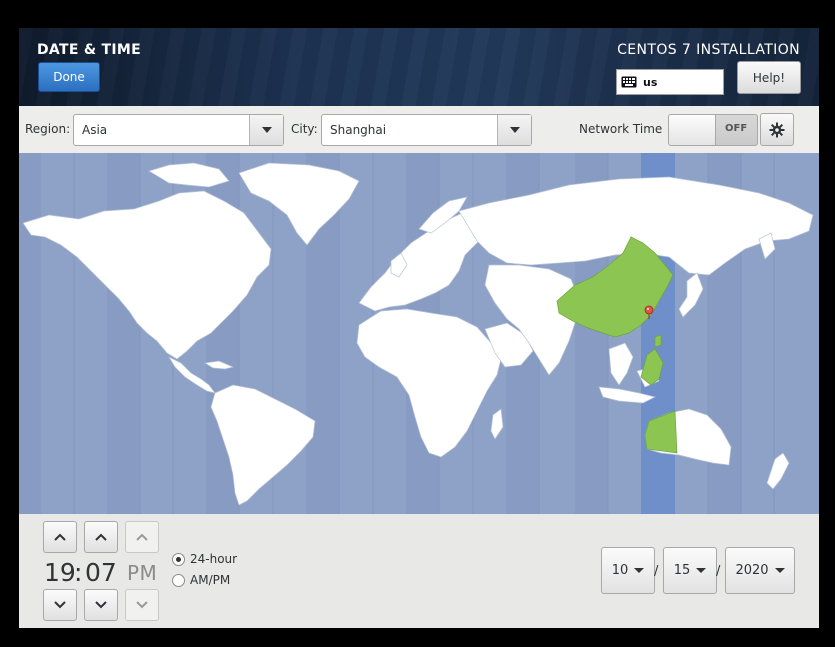 The width and height of the screenshot is (835, 647). I want to click on spoke-title: DATE & TIME, so click(89, 50).